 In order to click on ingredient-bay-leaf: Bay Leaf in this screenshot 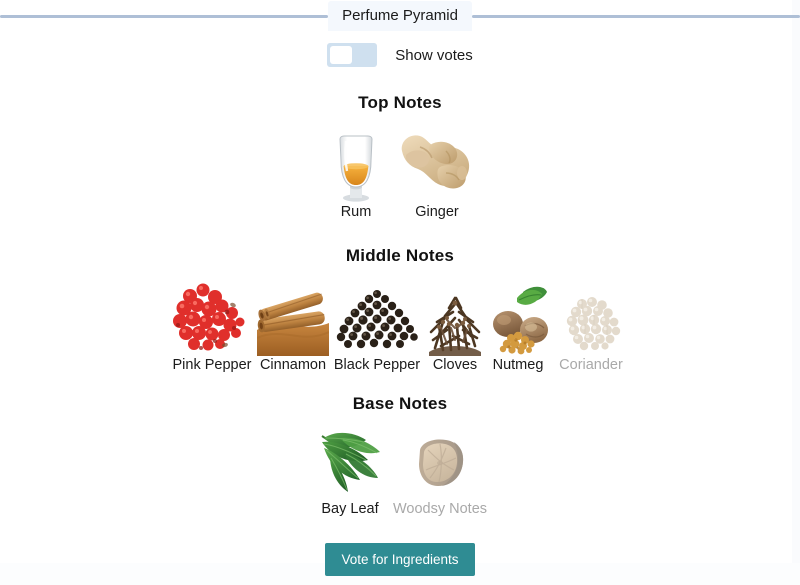, I will do `click(350, 471)`.